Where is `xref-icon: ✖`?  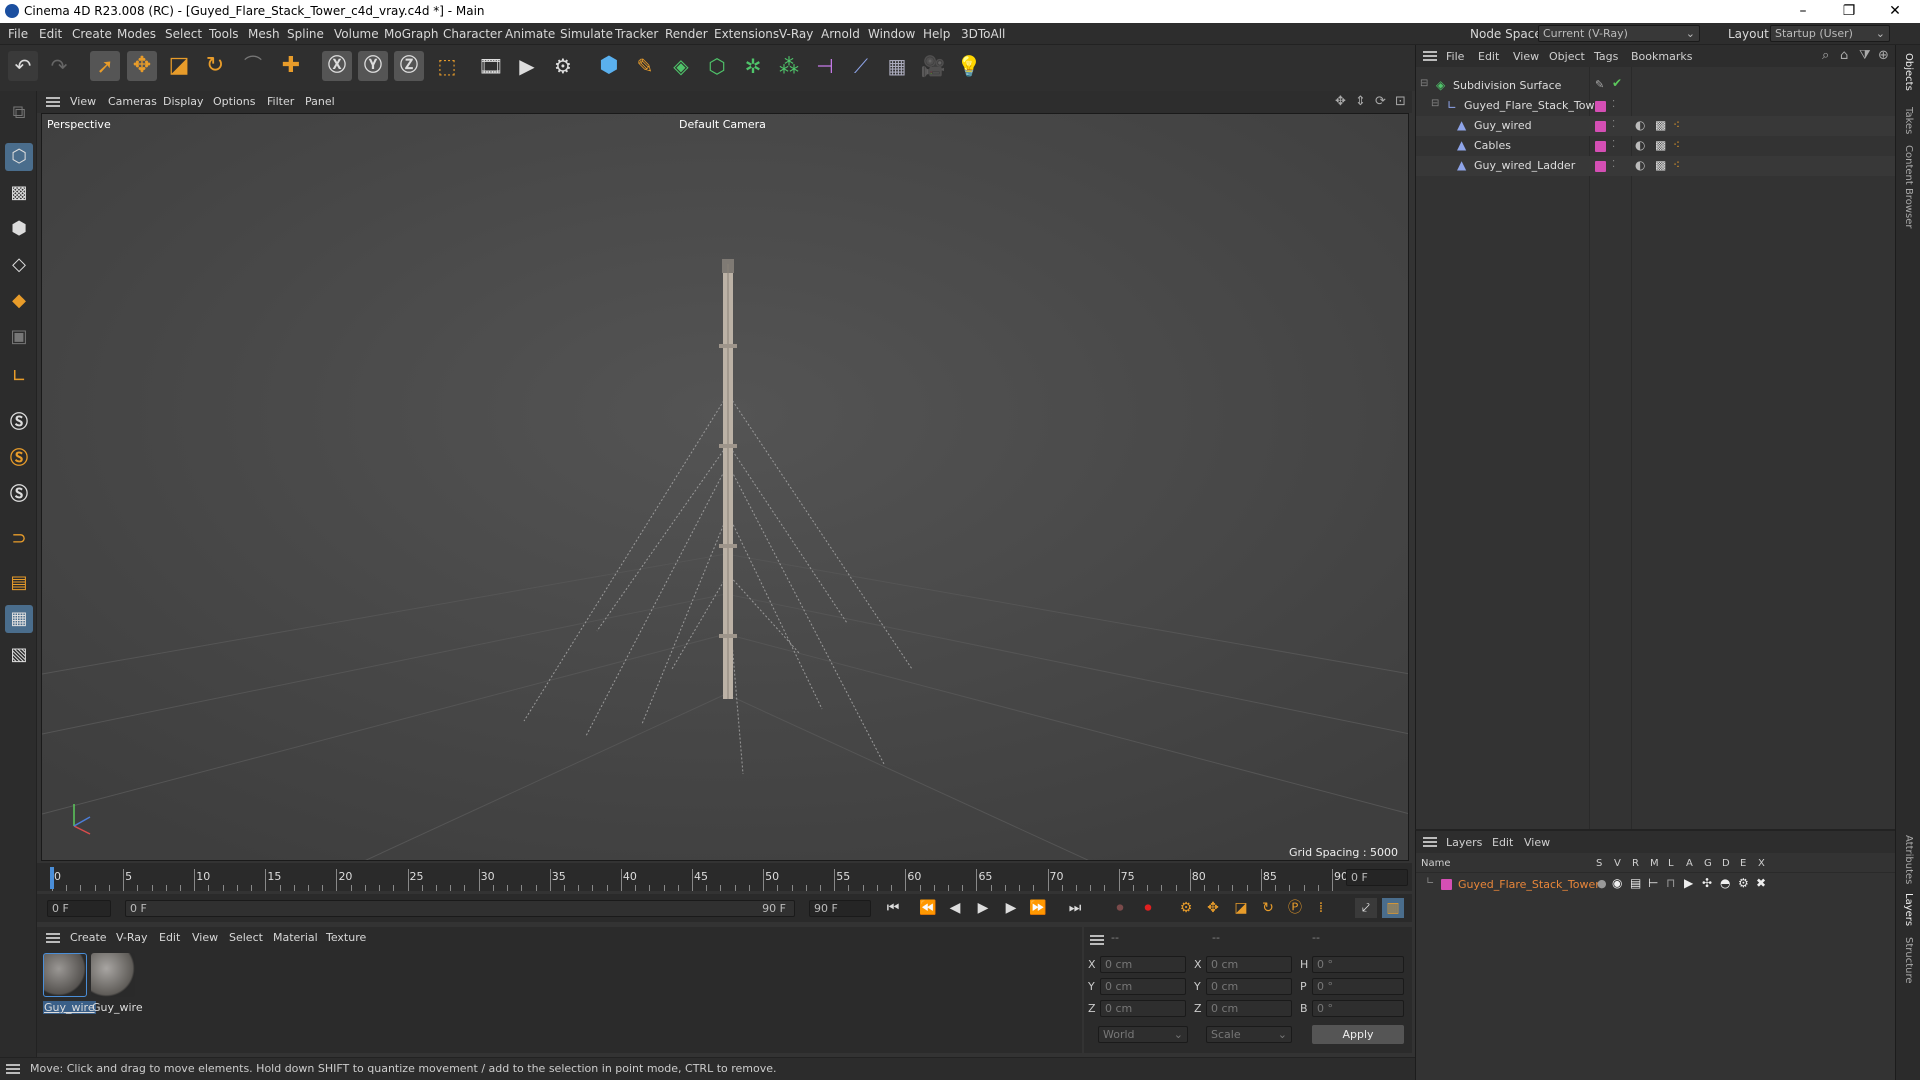 xref-icon: ✖ is located at coordinates (1761, 883).